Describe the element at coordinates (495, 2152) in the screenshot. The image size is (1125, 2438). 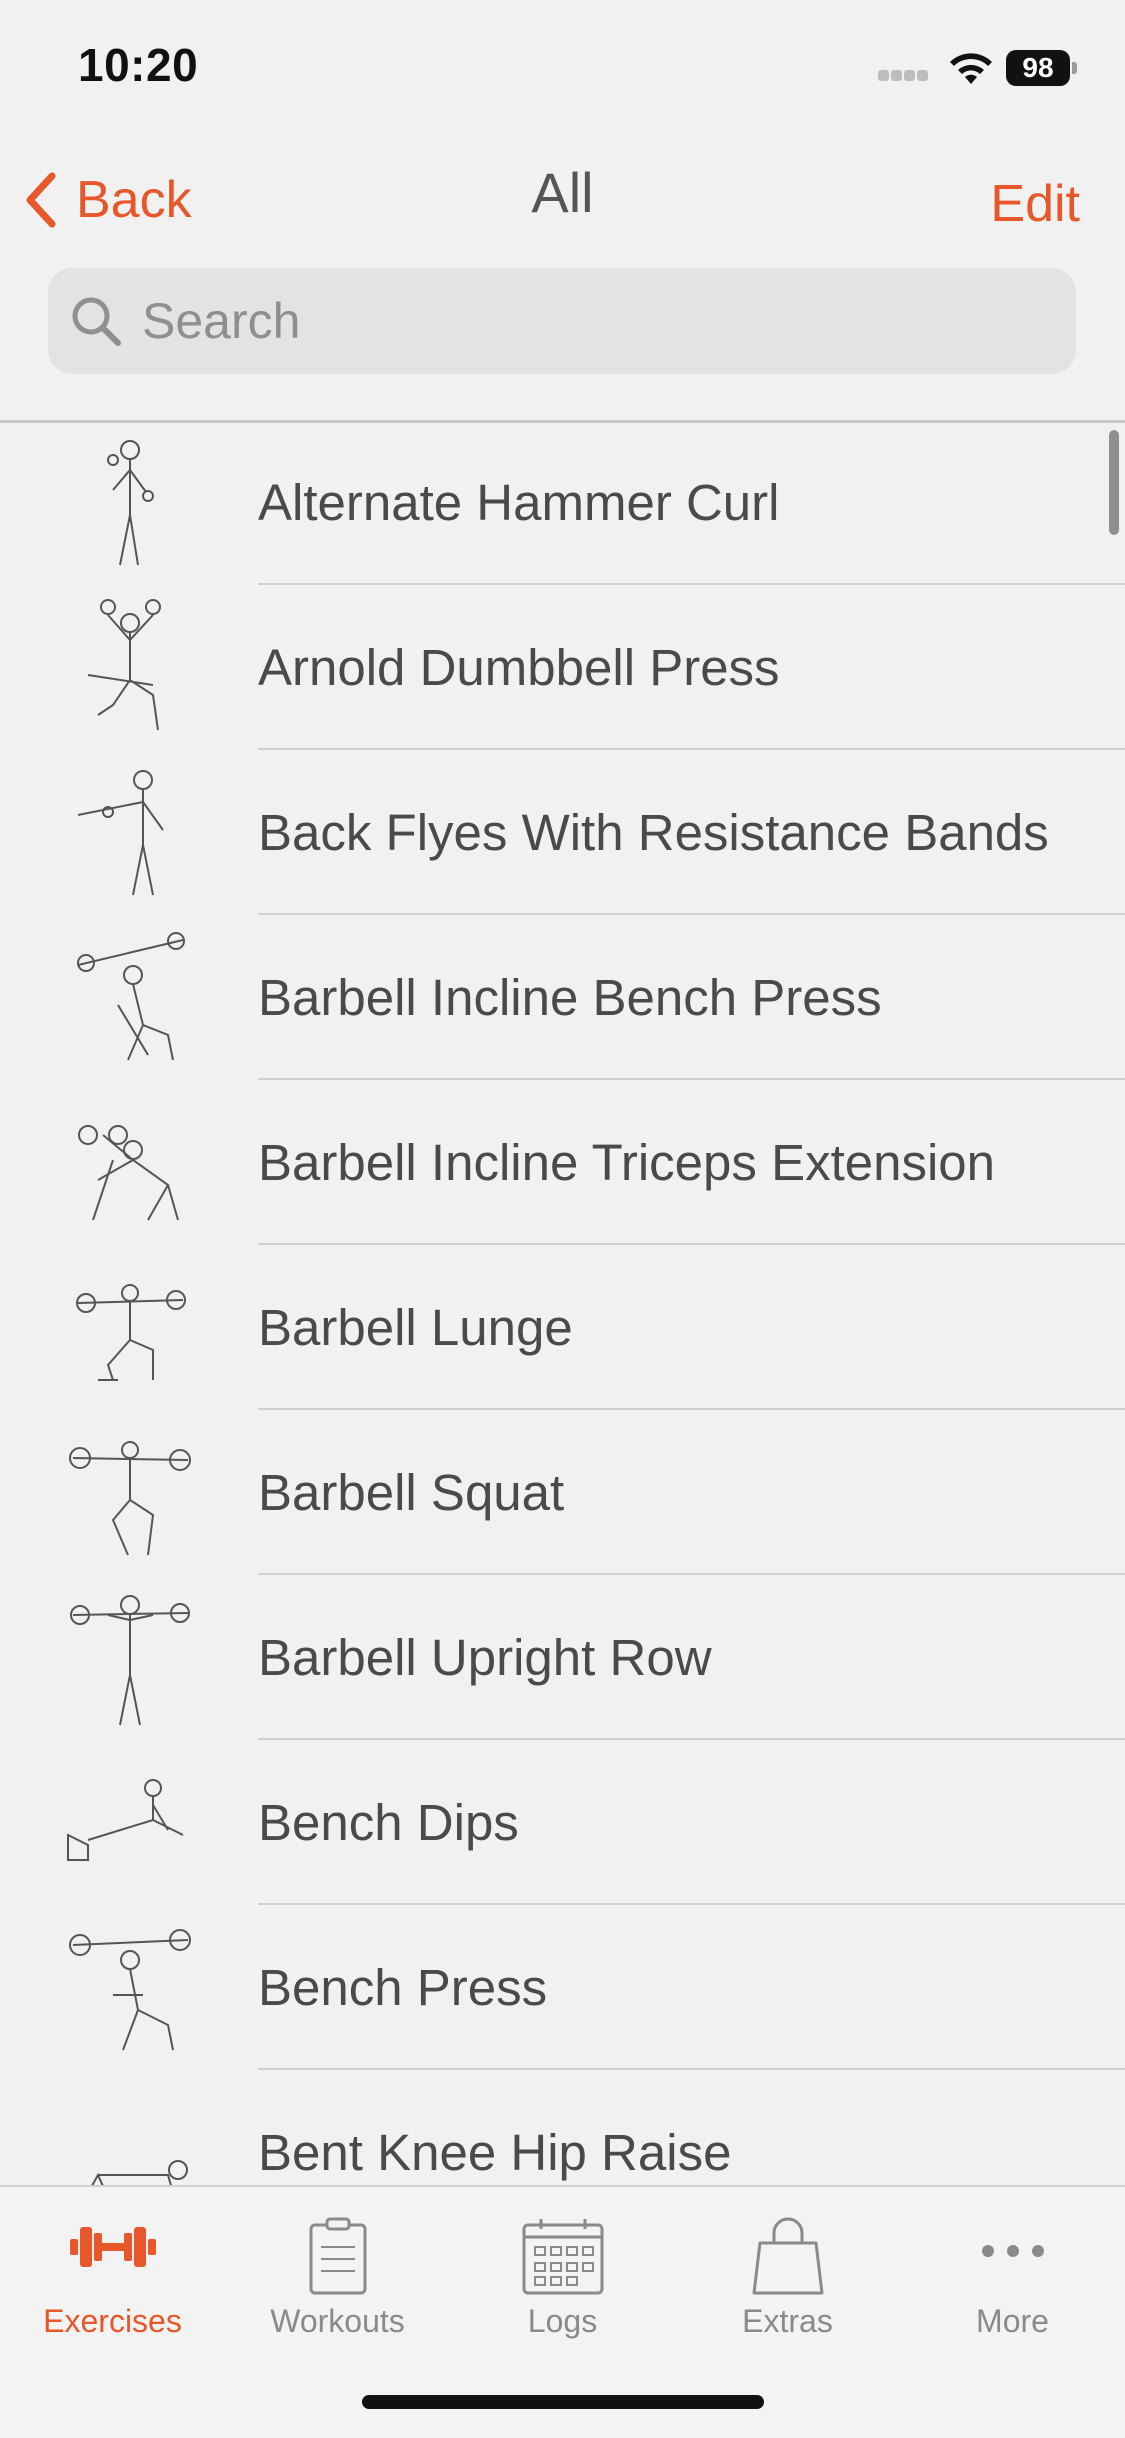
I see `exercise-name: Bent Knee Hip Raise` at that location.